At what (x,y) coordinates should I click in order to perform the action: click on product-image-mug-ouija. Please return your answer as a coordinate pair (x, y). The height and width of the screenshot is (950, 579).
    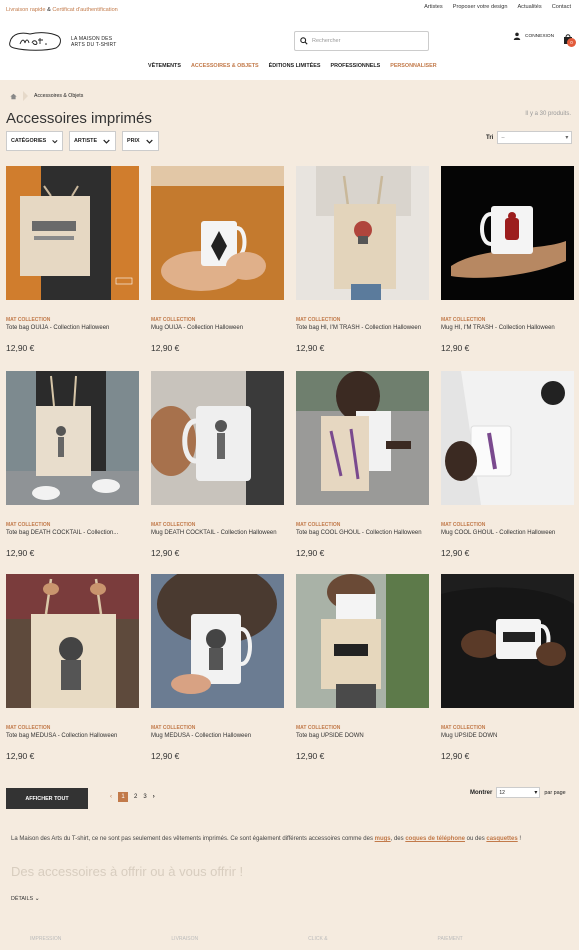
    Looking at the image, I should click on (217, 233).